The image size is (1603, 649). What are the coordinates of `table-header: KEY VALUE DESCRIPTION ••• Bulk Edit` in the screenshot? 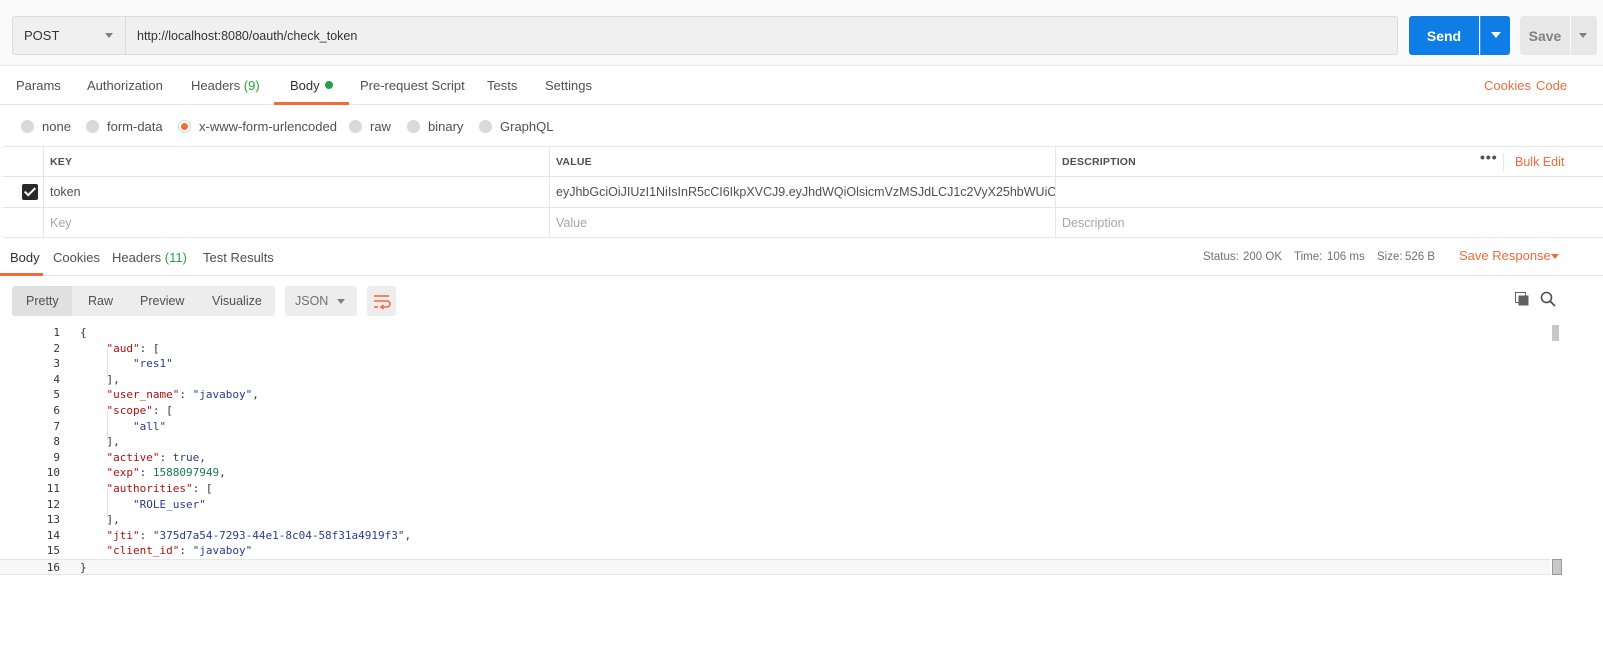 It's located at (803, 161).